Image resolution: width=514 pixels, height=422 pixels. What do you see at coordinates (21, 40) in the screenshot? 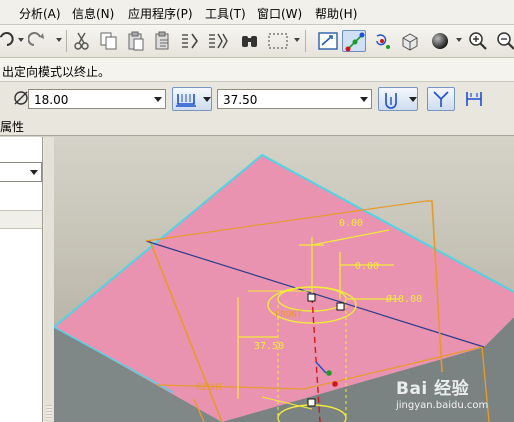
I see `undo-dropdown-icon` at bounding box center [21, 40].